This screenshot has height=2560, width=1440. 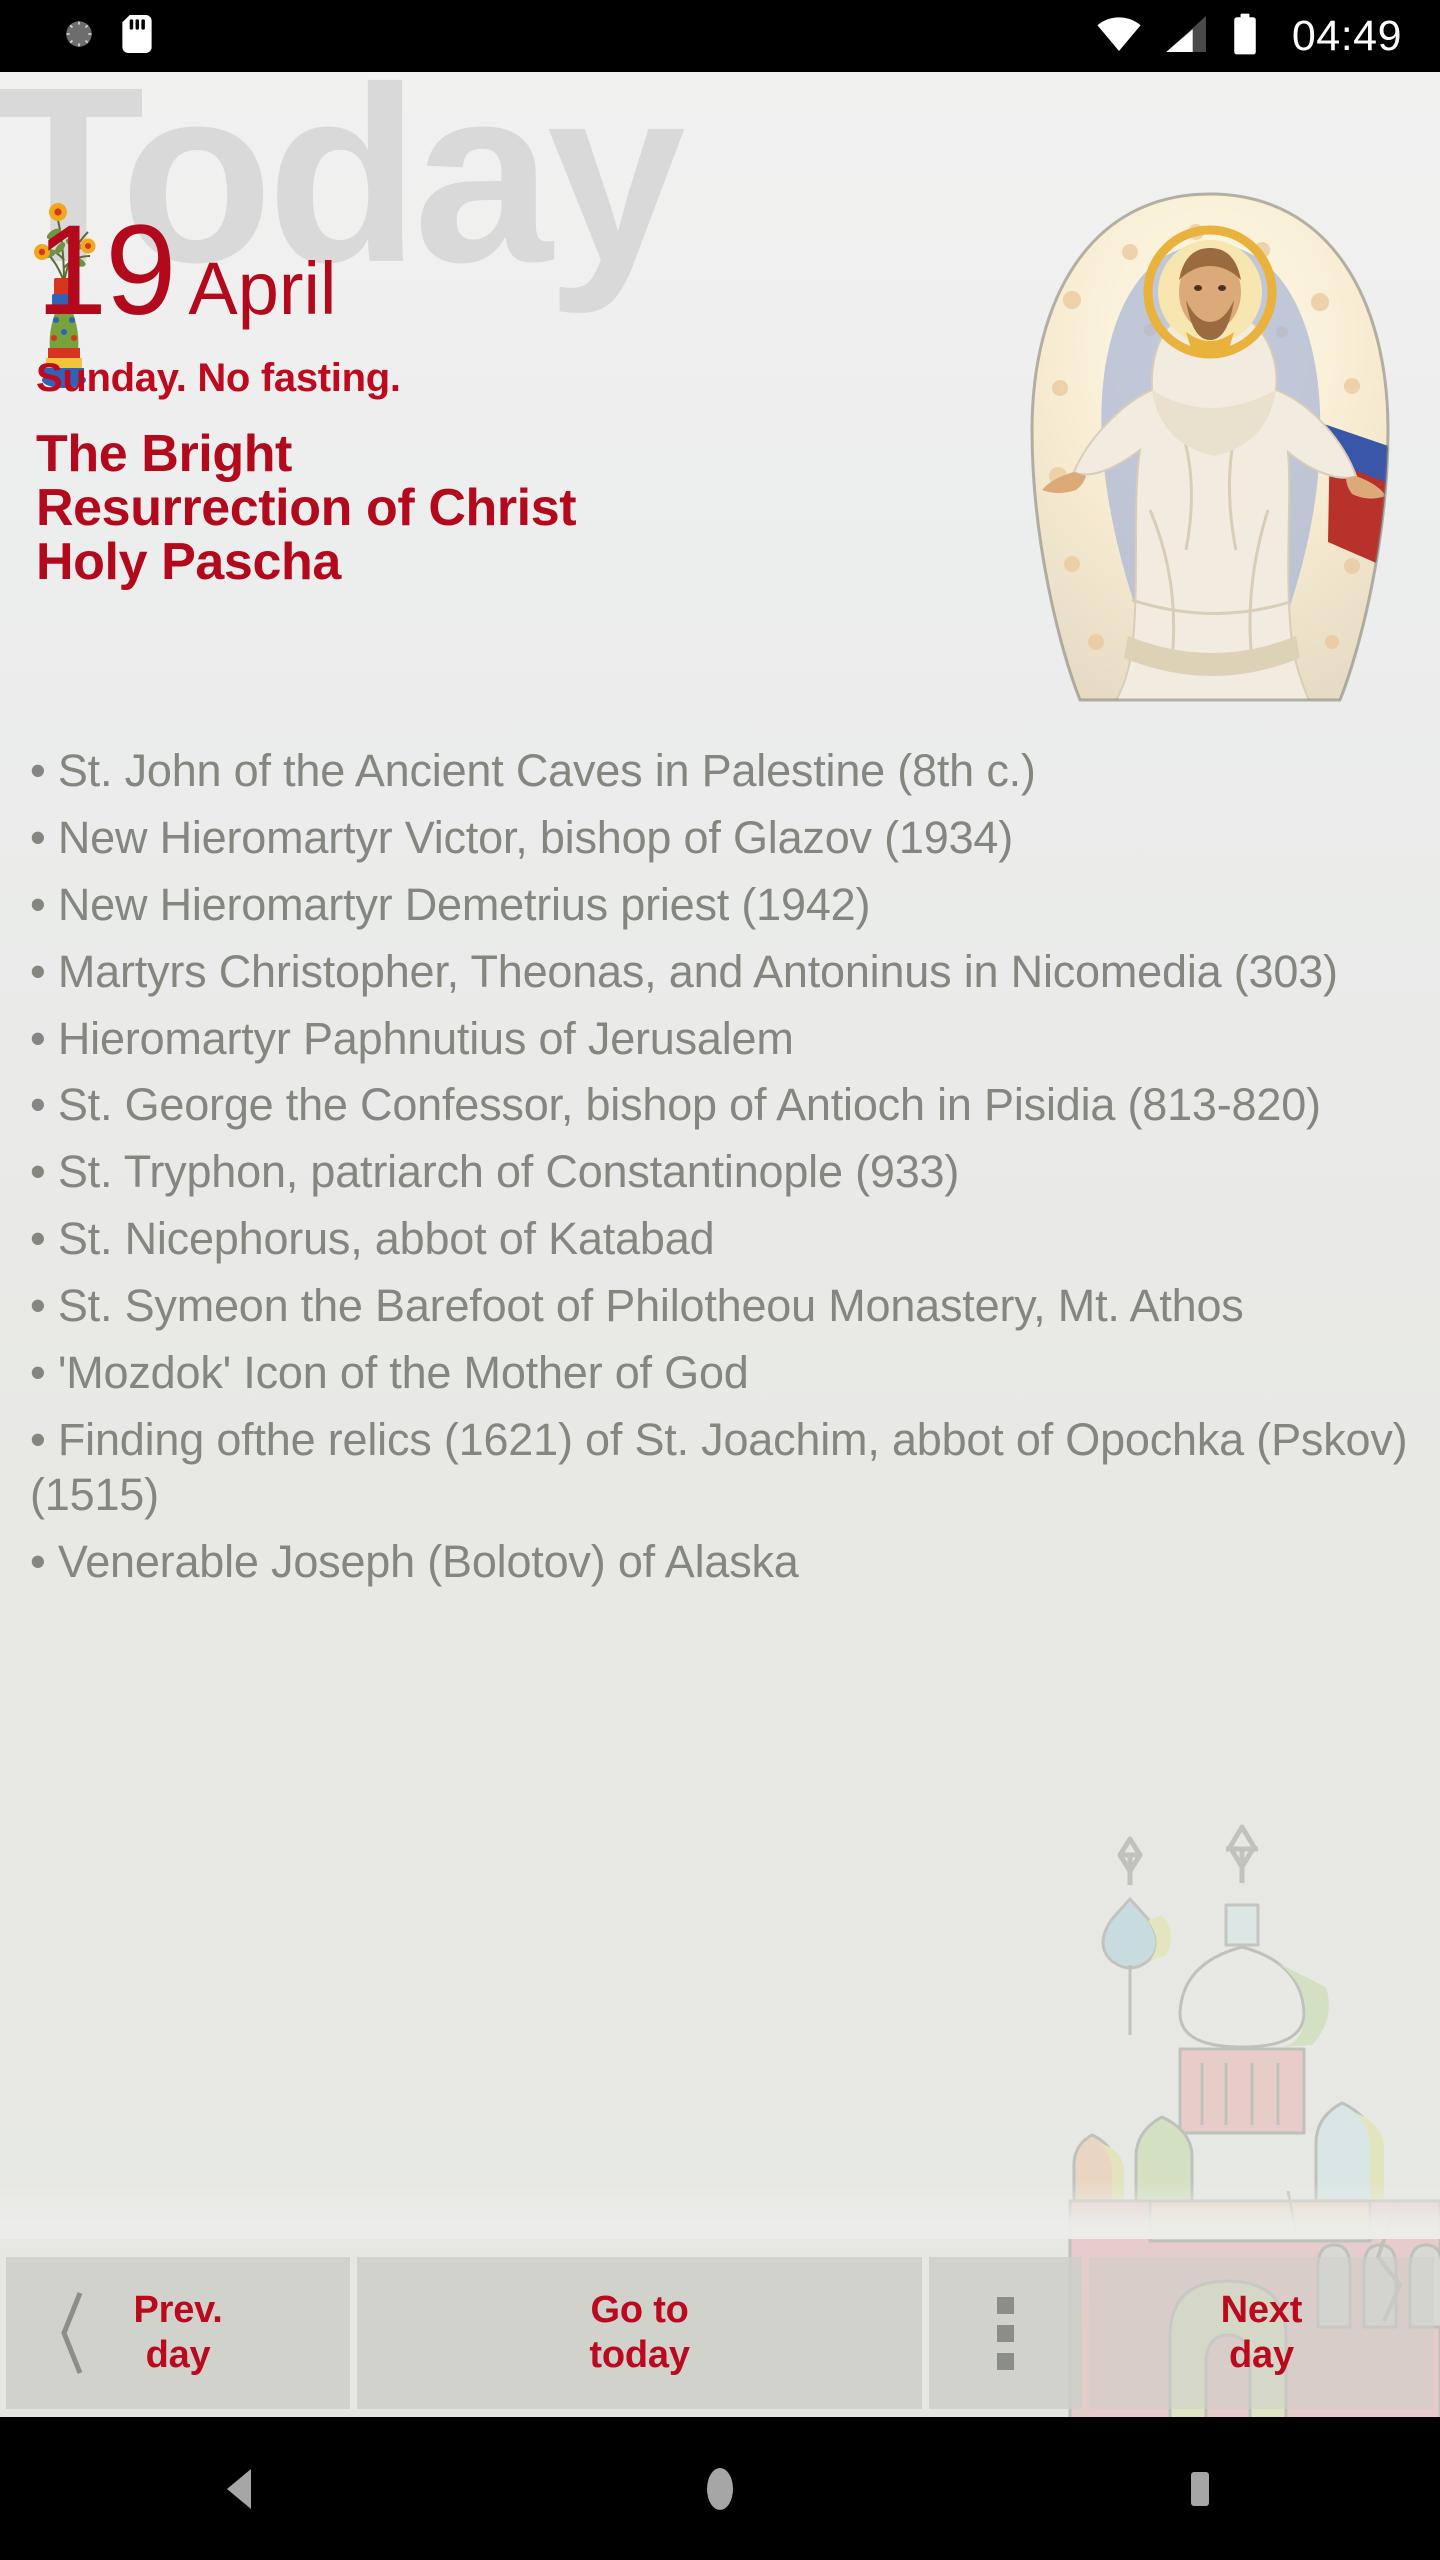 What do you see at coordinates (79, 36) in the screenshot?
I see `alarm-clock-icon` at bounding box center [79, 36].